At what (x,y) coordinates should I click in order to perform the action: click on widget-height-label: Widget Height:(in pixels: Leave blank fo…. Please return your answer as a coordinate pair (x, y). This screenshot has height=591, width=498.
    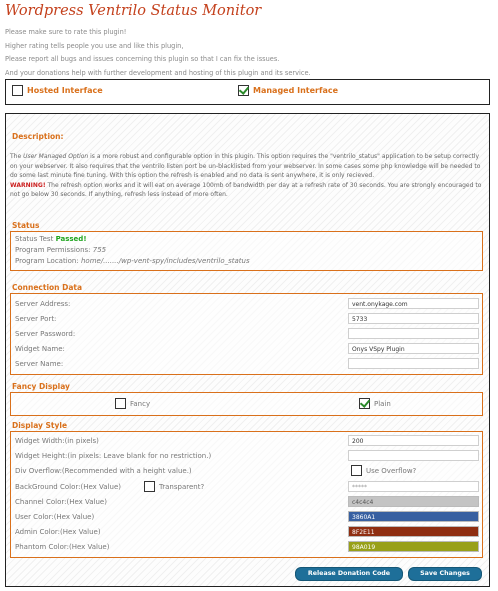
    Looking at the image, I should click on (113, 456).